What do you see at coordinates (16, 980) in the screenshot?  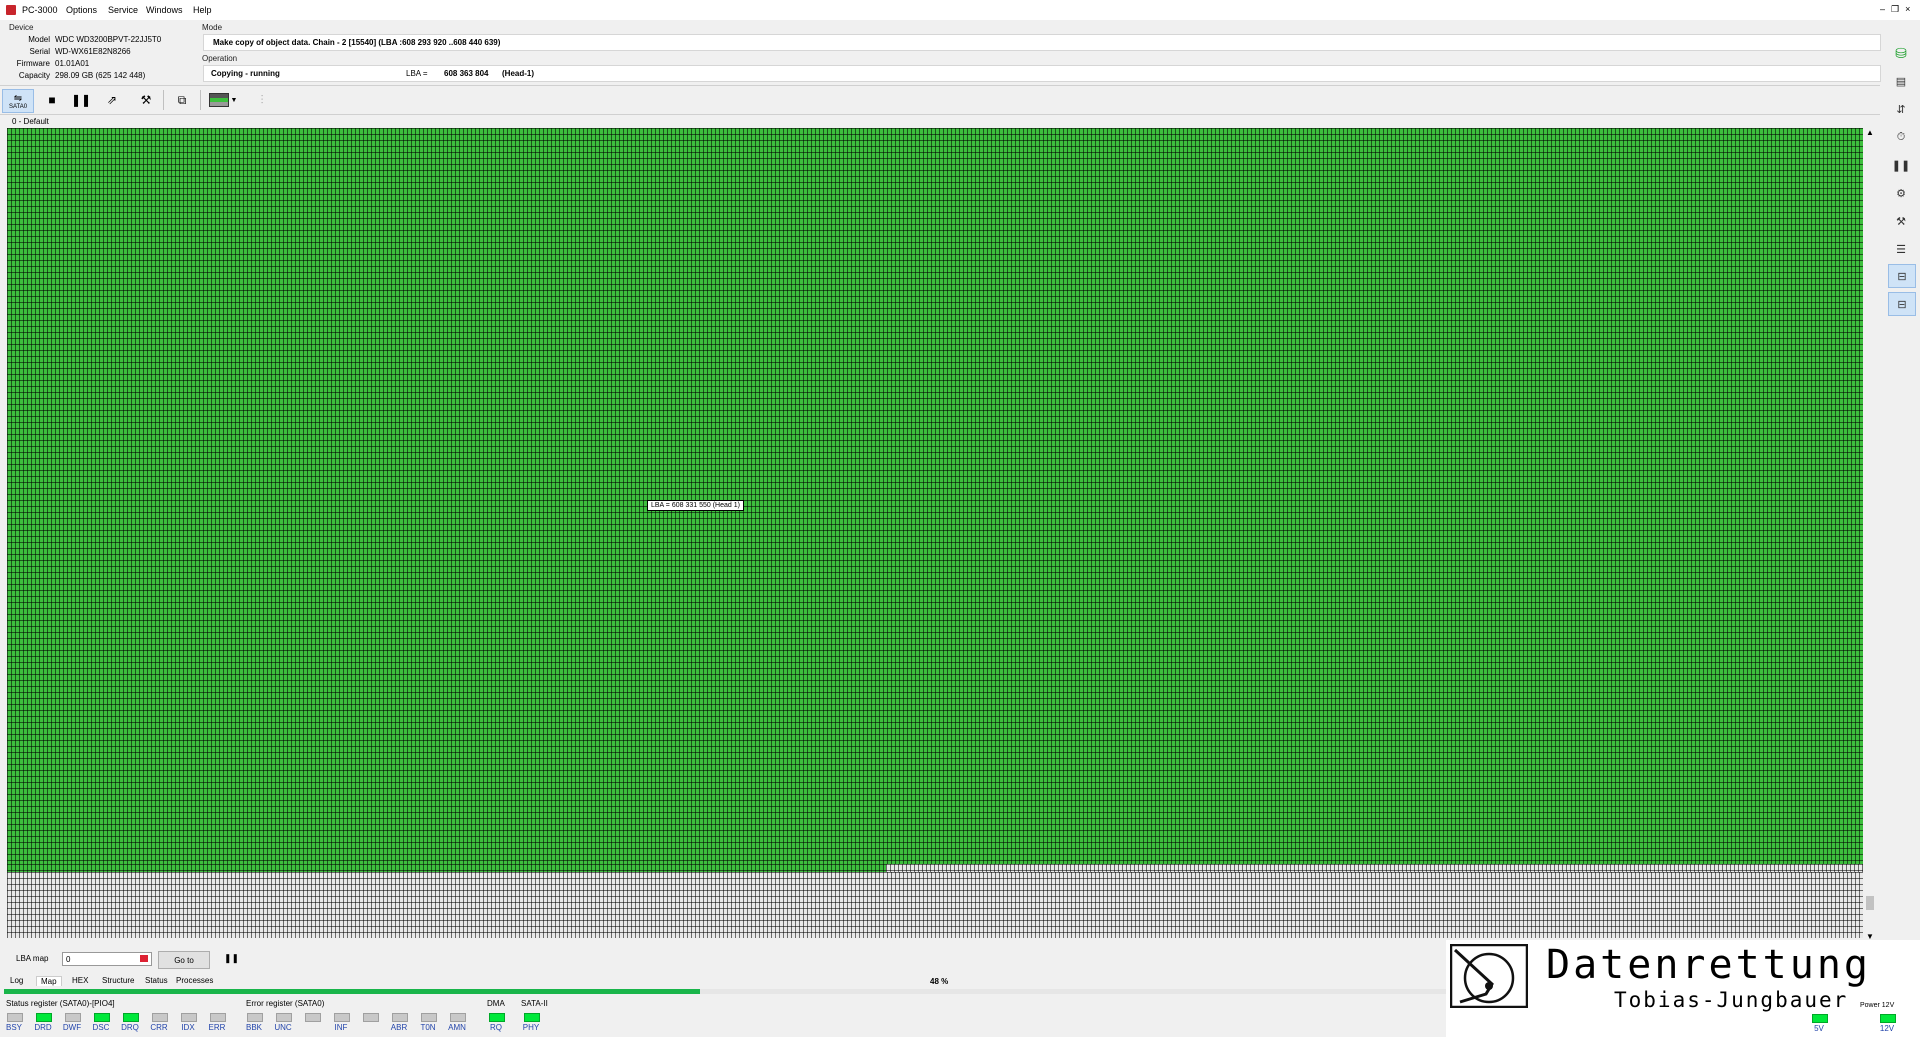 I see `tab-log: Log` at bounding box center [16, 980].